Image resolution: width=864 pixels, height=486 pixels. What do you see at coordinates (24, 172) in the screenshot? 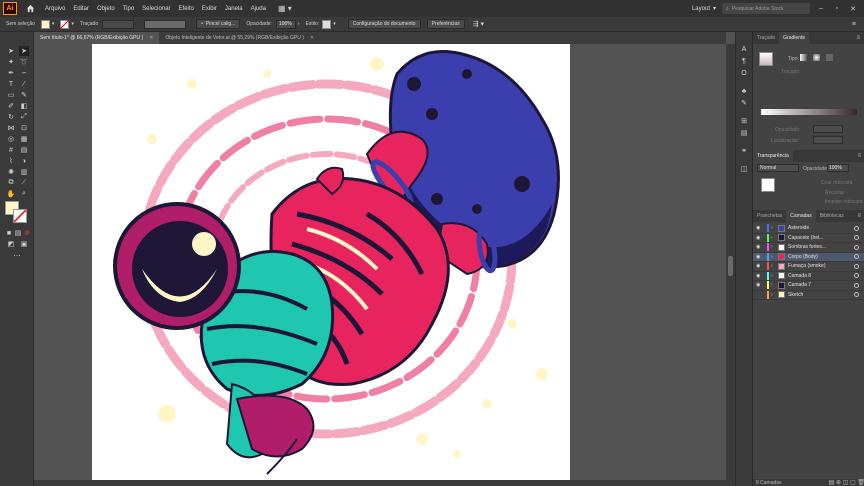
I see `graph-tool-icon: ▥` at bounding box center [24, 172].